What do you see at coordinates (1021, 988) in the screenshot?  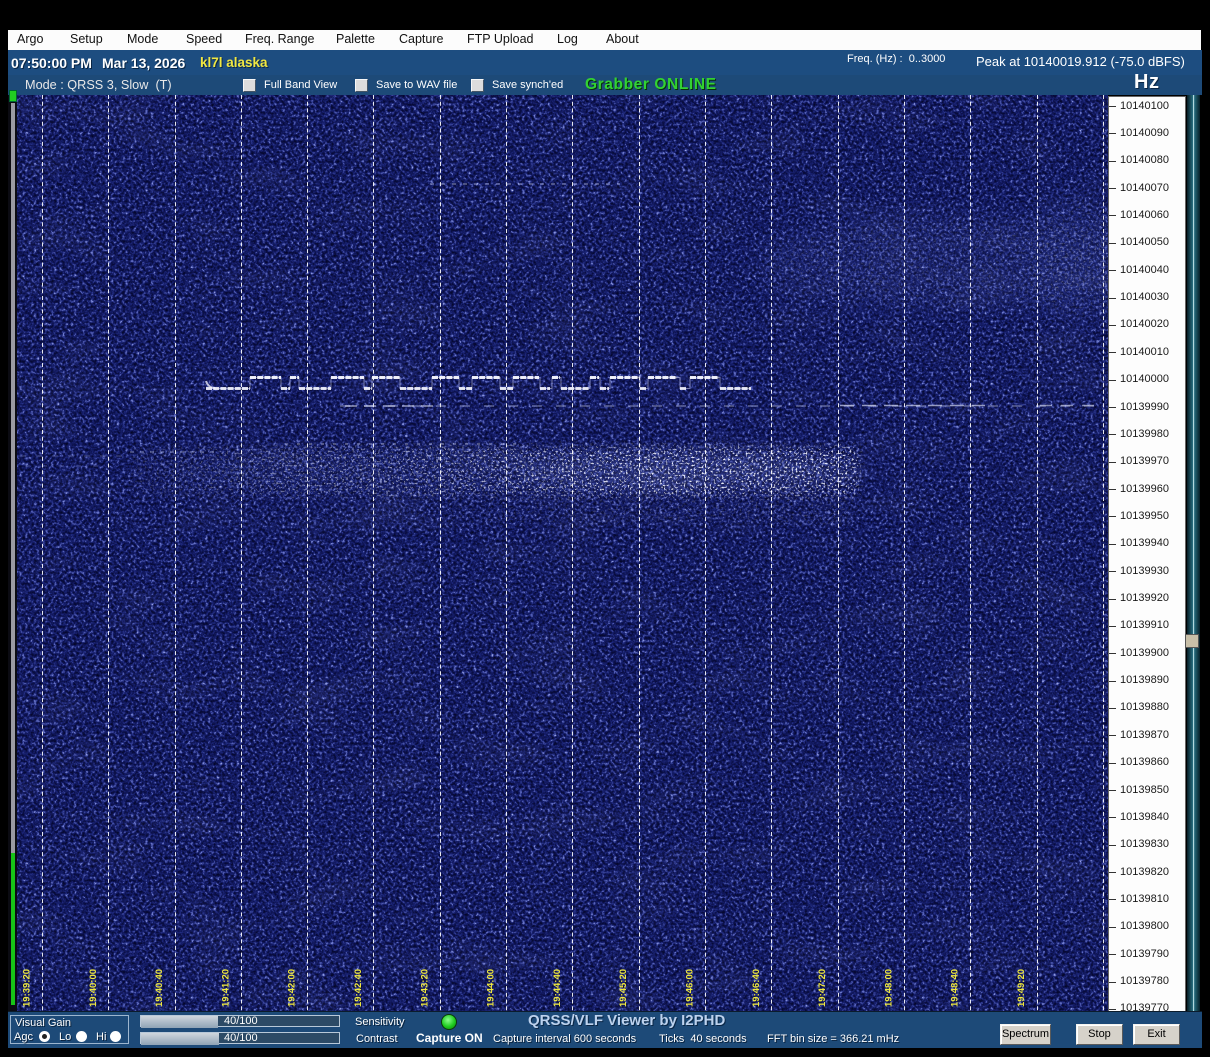 I see `svg-text: 19:49:20` at bounding box center [1021, 988].